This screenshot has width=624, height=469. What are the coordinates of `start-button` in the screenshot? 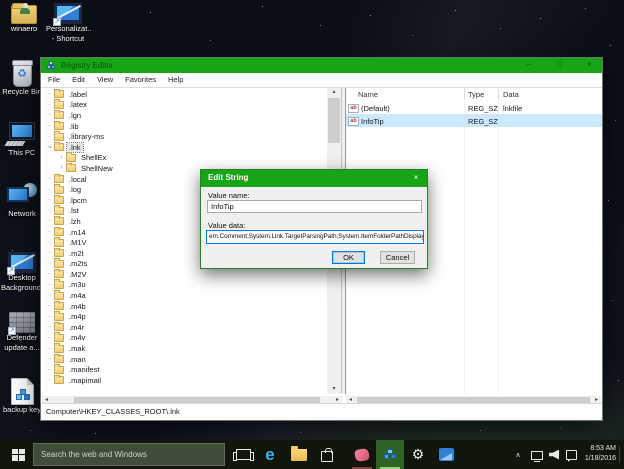 It's located at (18, 454).